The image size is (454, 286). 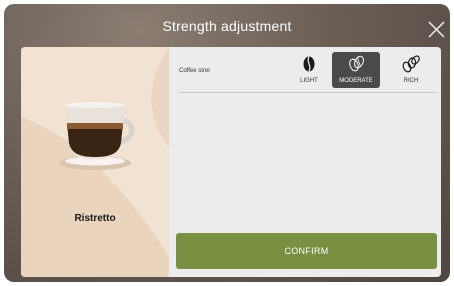 What do you see at coordinates (306, 251) in the screenshot?
I see `confirm-button: CONFIRM` at bounding box center [306, 251].